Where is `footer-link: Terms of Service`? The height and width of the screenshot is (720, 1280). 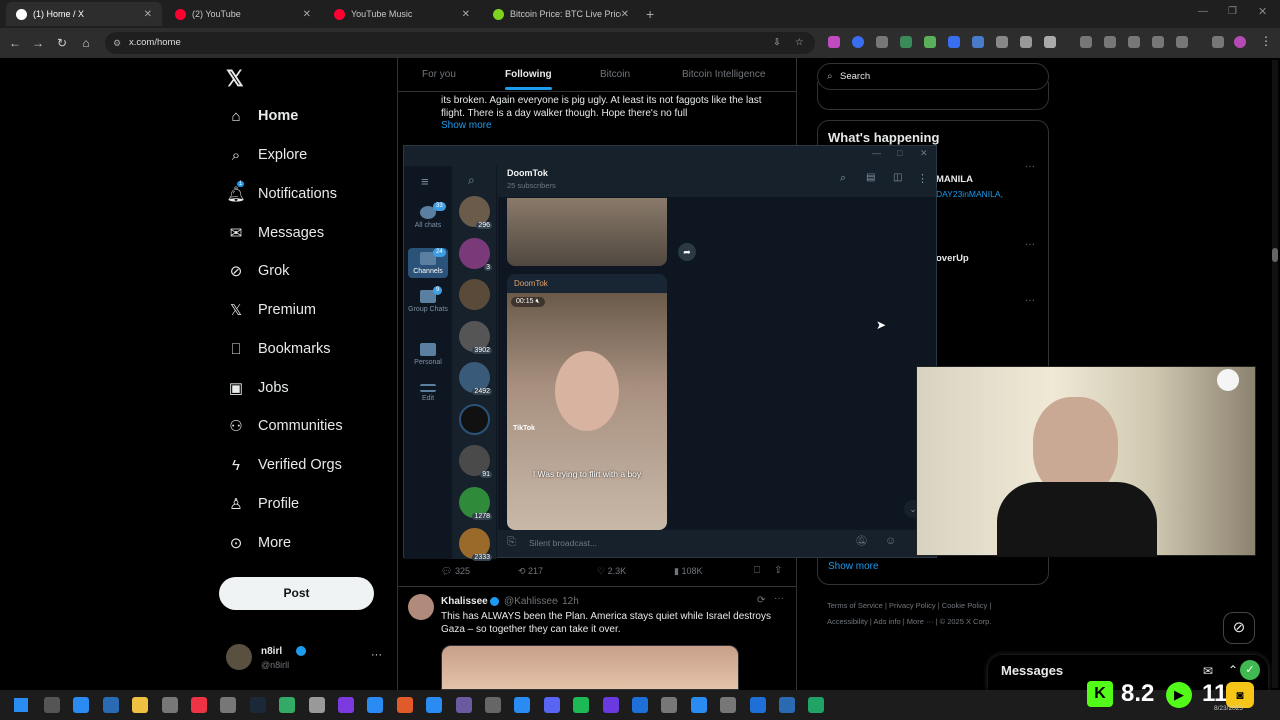 footer-link: Terms of Service is located at coordinates (855, 605).